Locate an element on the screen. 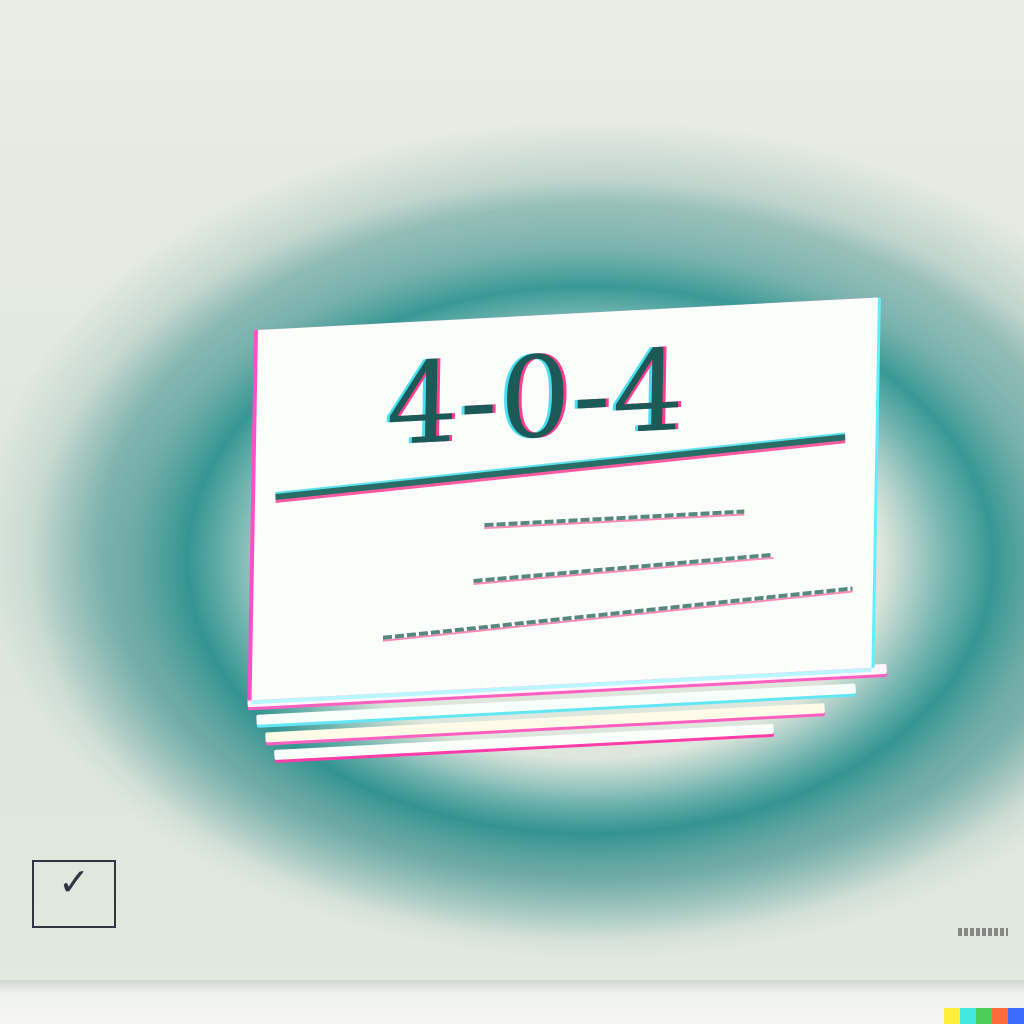  swatch-green is located at coordinates (984, 1016).